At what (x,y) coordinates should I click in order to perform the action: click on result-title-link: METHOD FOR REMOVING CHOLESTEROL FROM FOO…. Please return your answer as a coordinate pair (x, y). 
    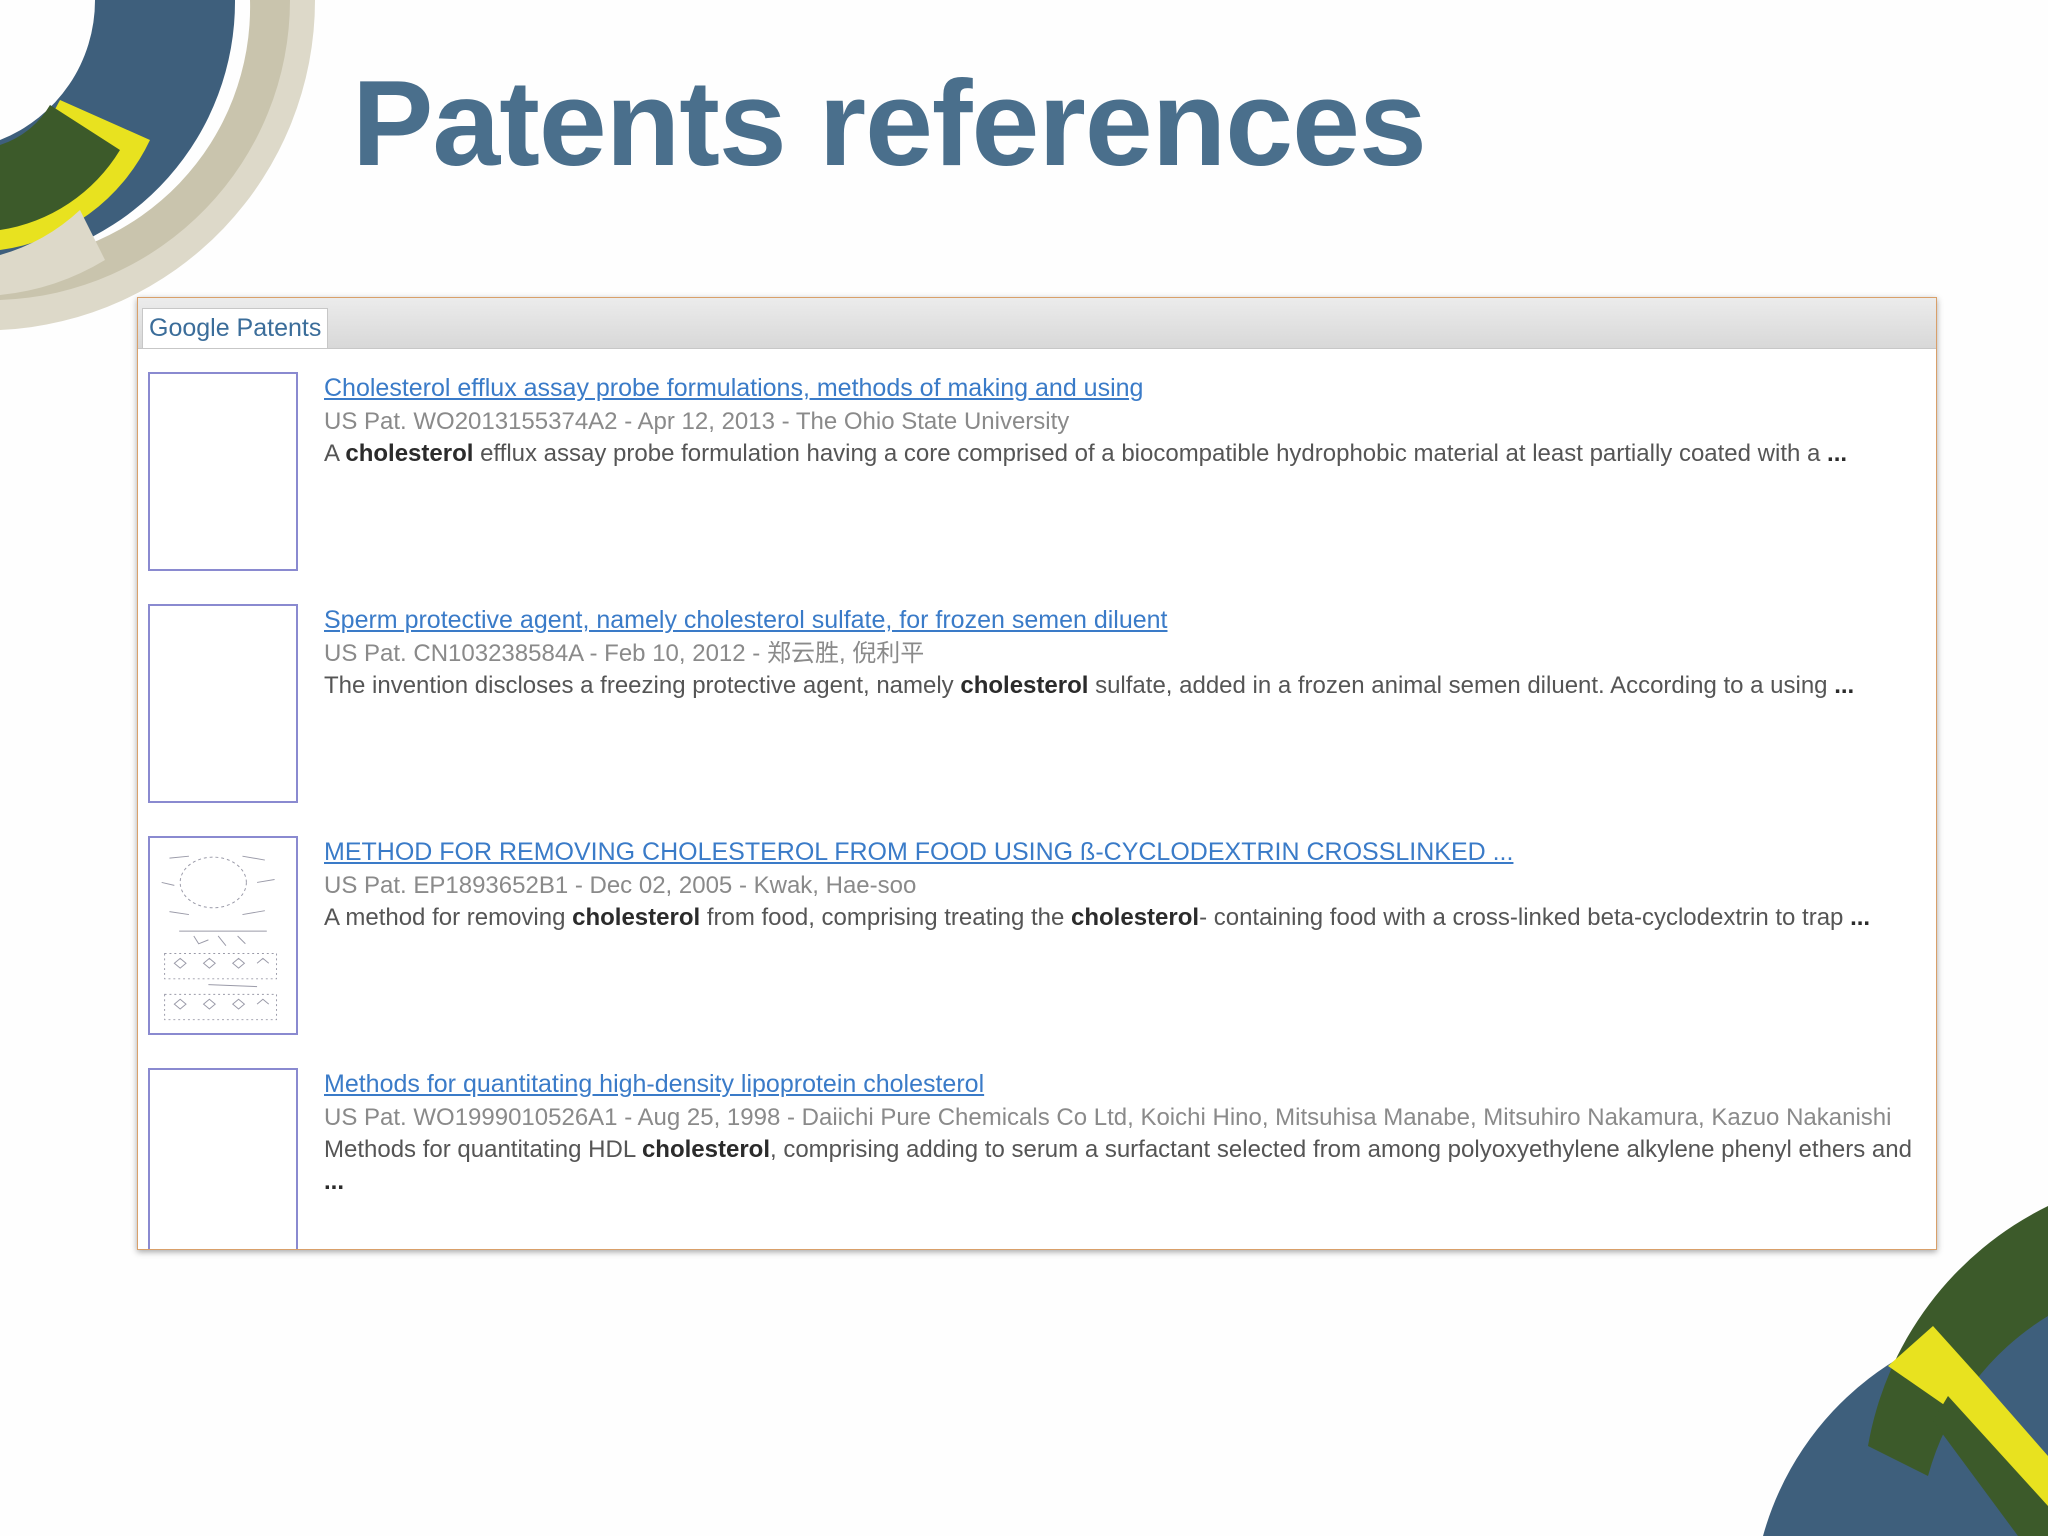
    Looking at the image, I should click on (1125, 852).